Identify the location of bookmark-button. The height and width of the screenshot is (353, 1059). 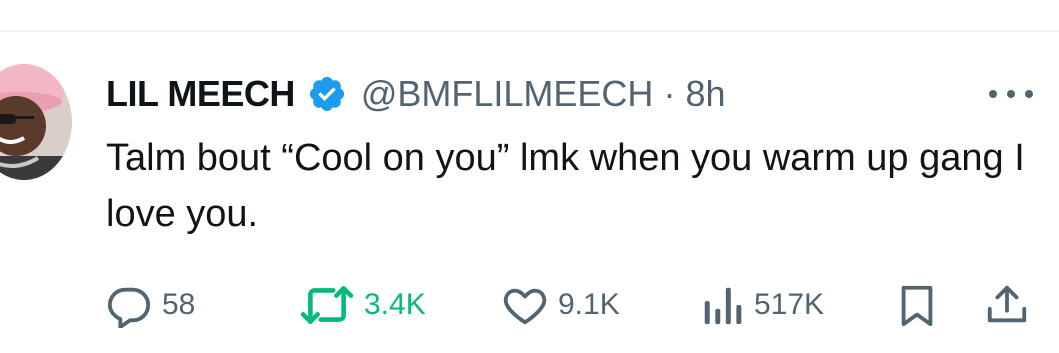
(917, 305).